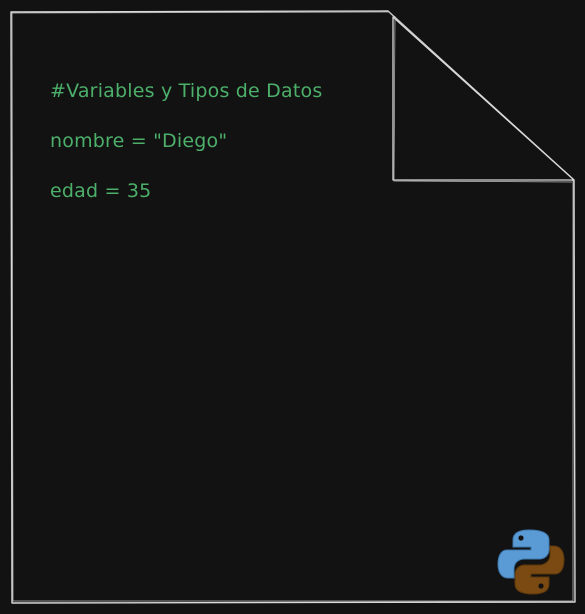 The height and width of the screenshot is (614, 585). I want to click on python-logo-icon, so click(531, 562).